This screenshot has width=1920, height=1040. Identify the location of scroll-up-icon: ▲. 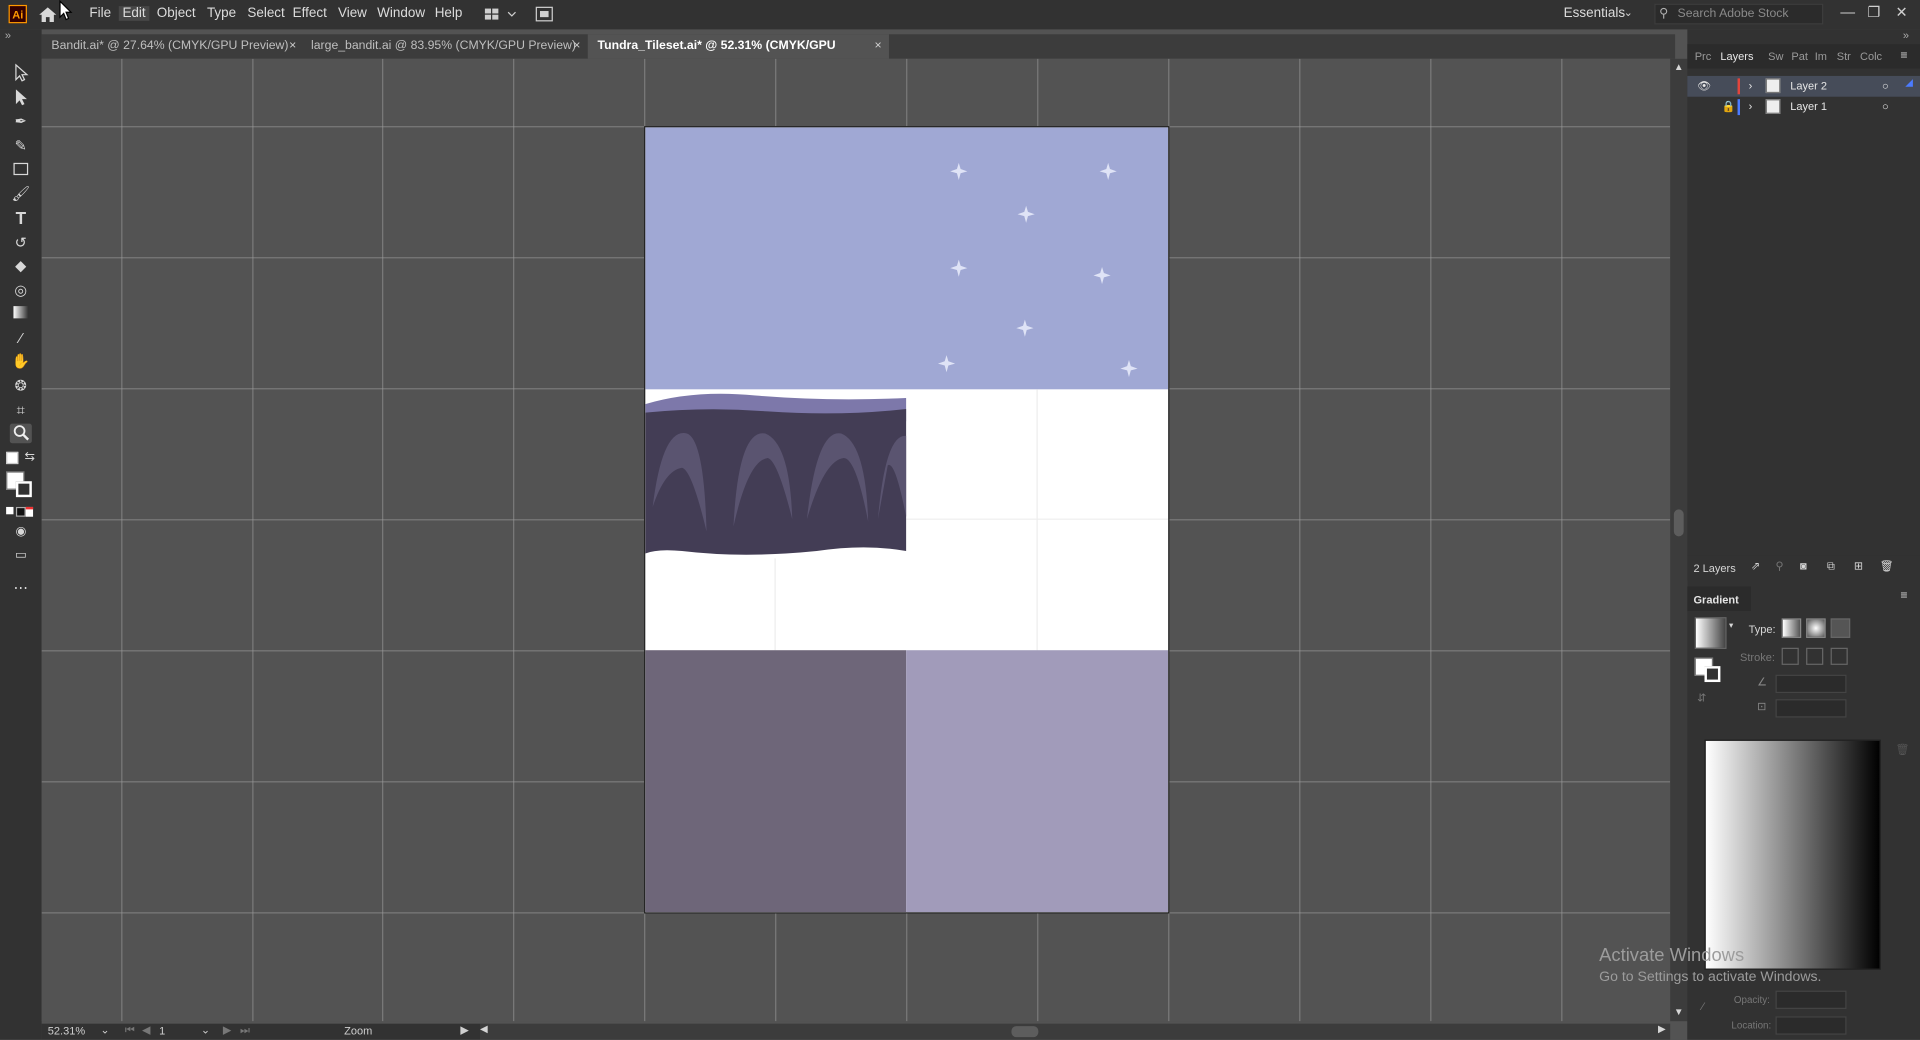
(1679, 66).